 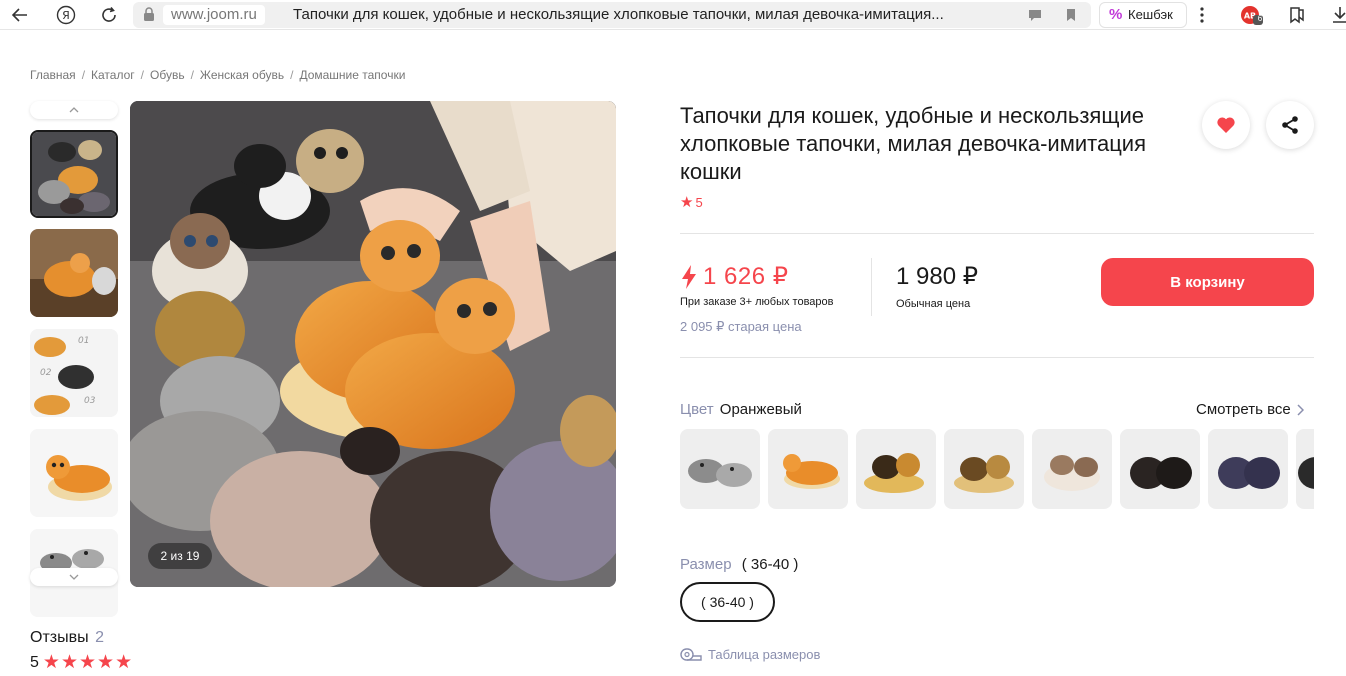 I want to click on percent-icon: %, so click(x=1116, y=14).